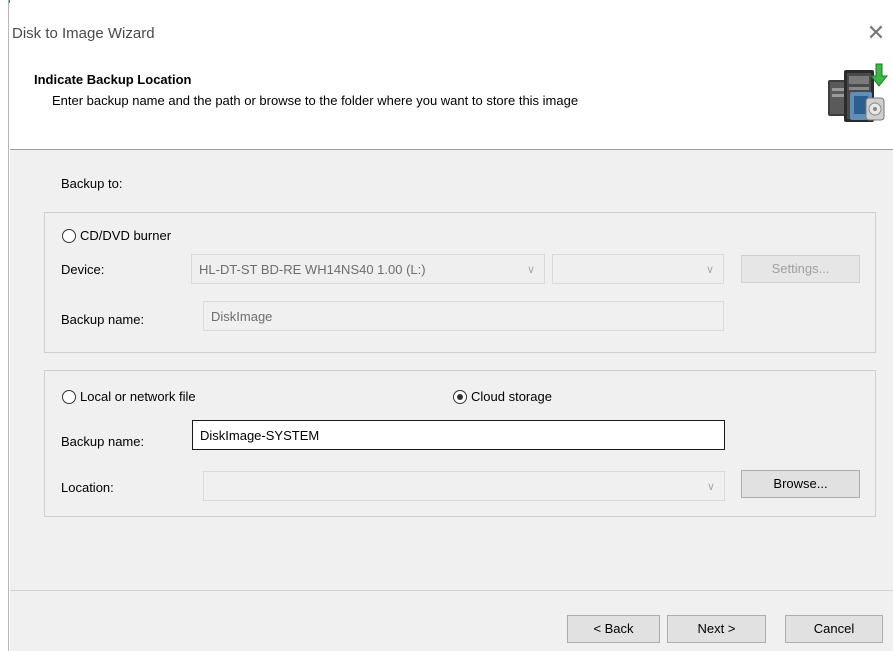  What do you see at coordinates (312, 269) in the screenshot?
I see `device-select-value: HL-DT-ST BD-RE WH14NS40 1.00 (L:)` at bounding box center [312, 269].